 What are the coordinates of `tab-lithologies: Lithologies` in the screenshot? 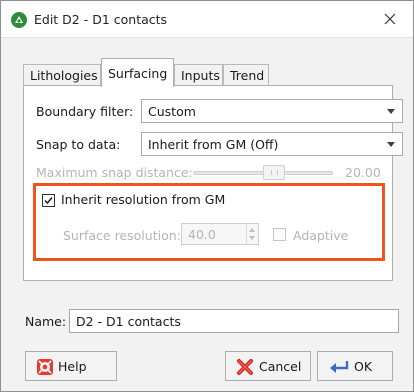 It's located at (62, 75).